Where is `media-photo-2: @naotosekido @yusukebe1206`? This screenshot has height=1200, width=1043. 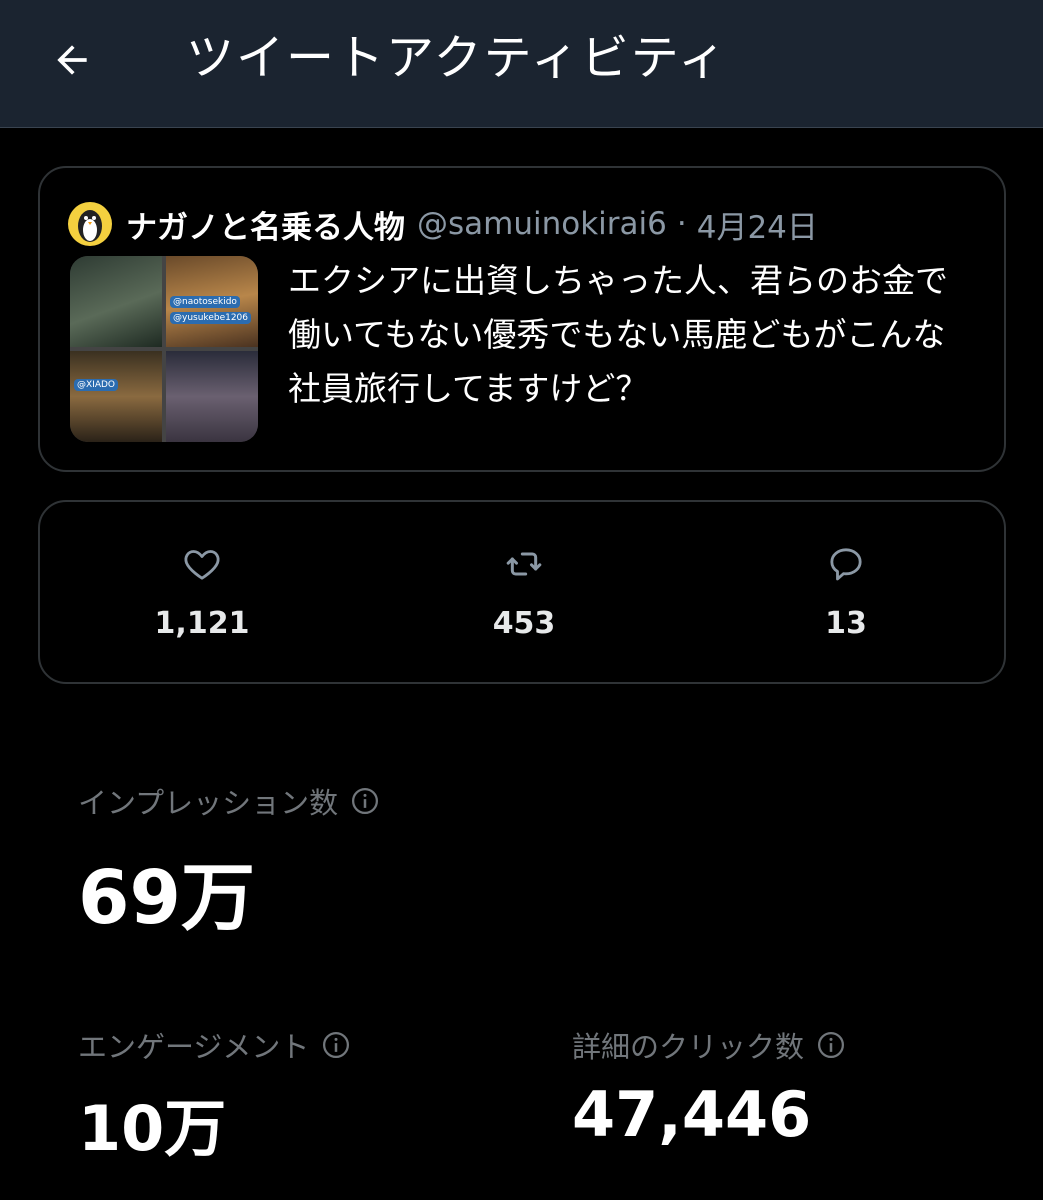
media-photo-2: @naotosekido @yusukebe1206 is located at coordinates (212, 301).